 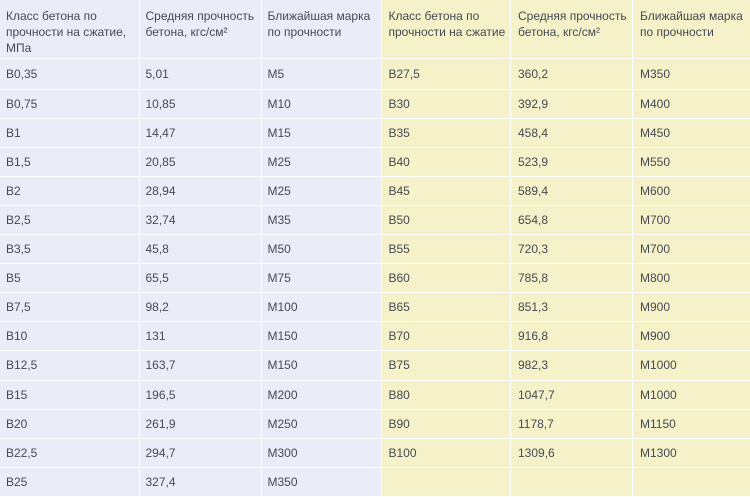 I want to click on table-row: B10 131 M150, so click(x=191, y=336).